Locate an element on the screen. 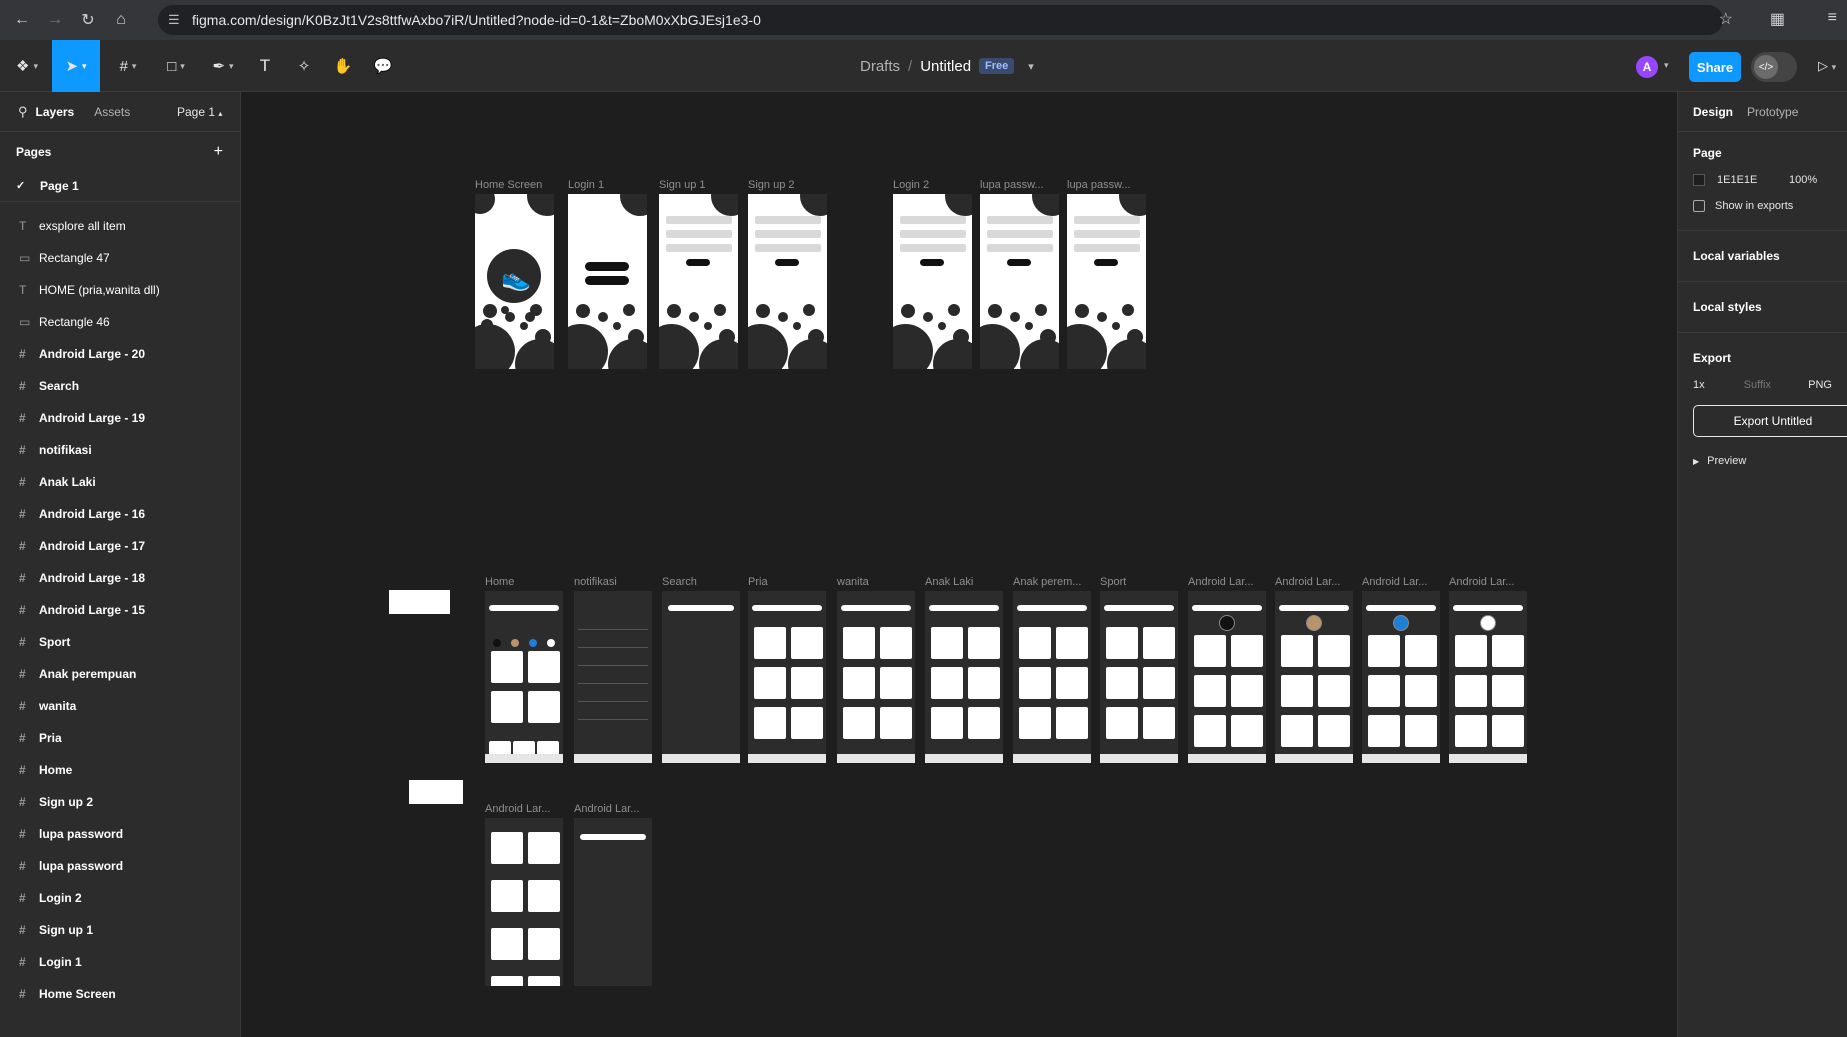 The width and height of the screenshot is (1847, 1037). background-swatch is located at coordinates (1699, 180).